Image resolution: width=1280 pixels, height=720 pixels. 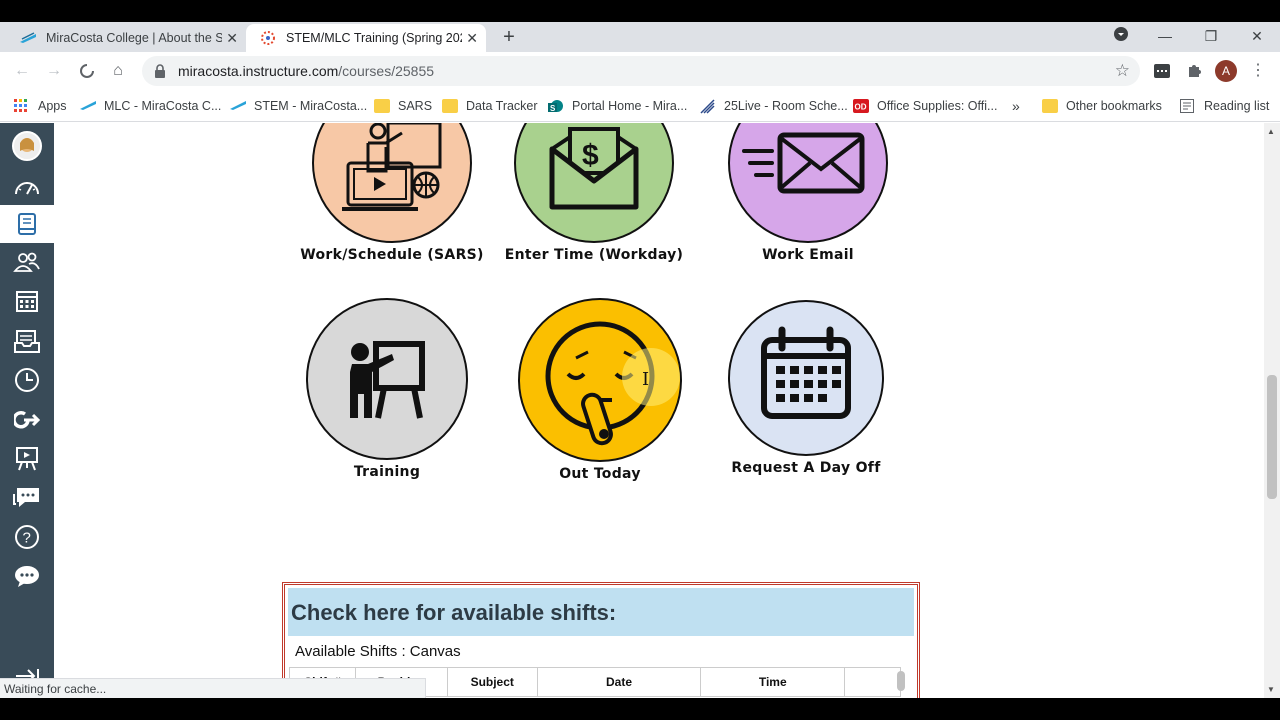 I want to click on canvas-global-nav: ?, so click(x=27, y=410).